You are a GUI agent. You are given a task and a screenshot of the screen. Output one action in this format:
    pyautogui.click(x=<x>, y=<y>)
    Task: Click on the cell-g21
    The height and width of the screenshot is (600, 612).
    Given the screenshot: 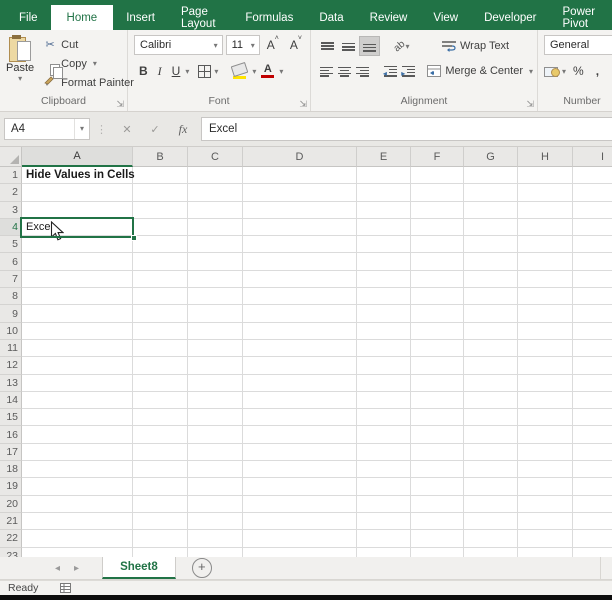 What is the action you would take?
    pyautogui.click(x=491, y=521)
    